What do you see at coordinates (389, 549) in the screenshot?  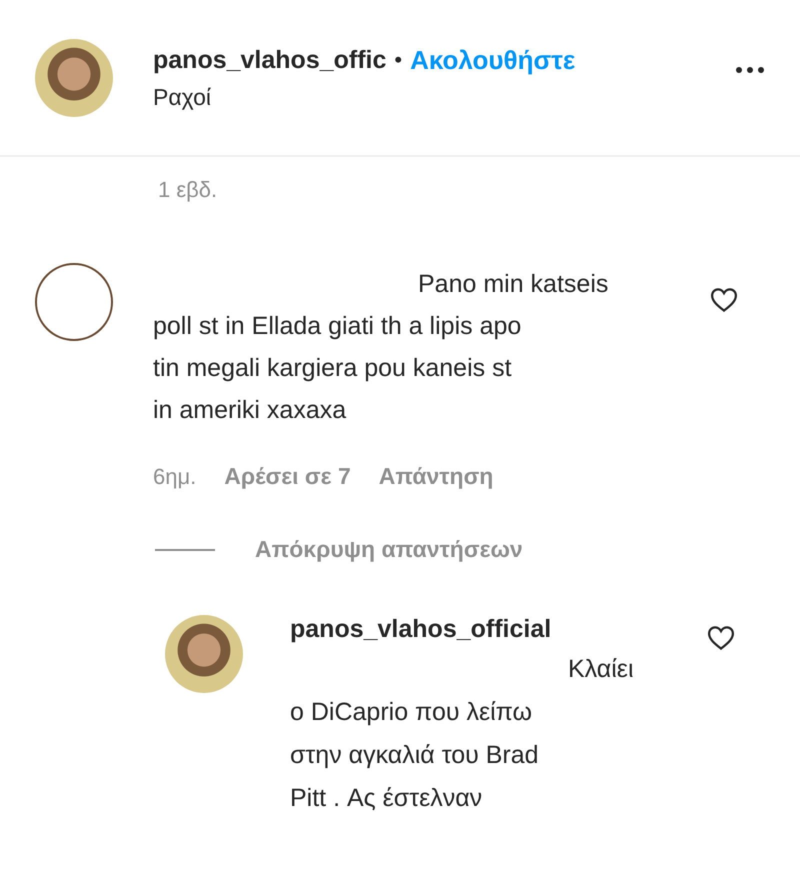 I see `hide-replies-button: Απόκρυψη απαντήσεων` at bounding box center [389, 549].